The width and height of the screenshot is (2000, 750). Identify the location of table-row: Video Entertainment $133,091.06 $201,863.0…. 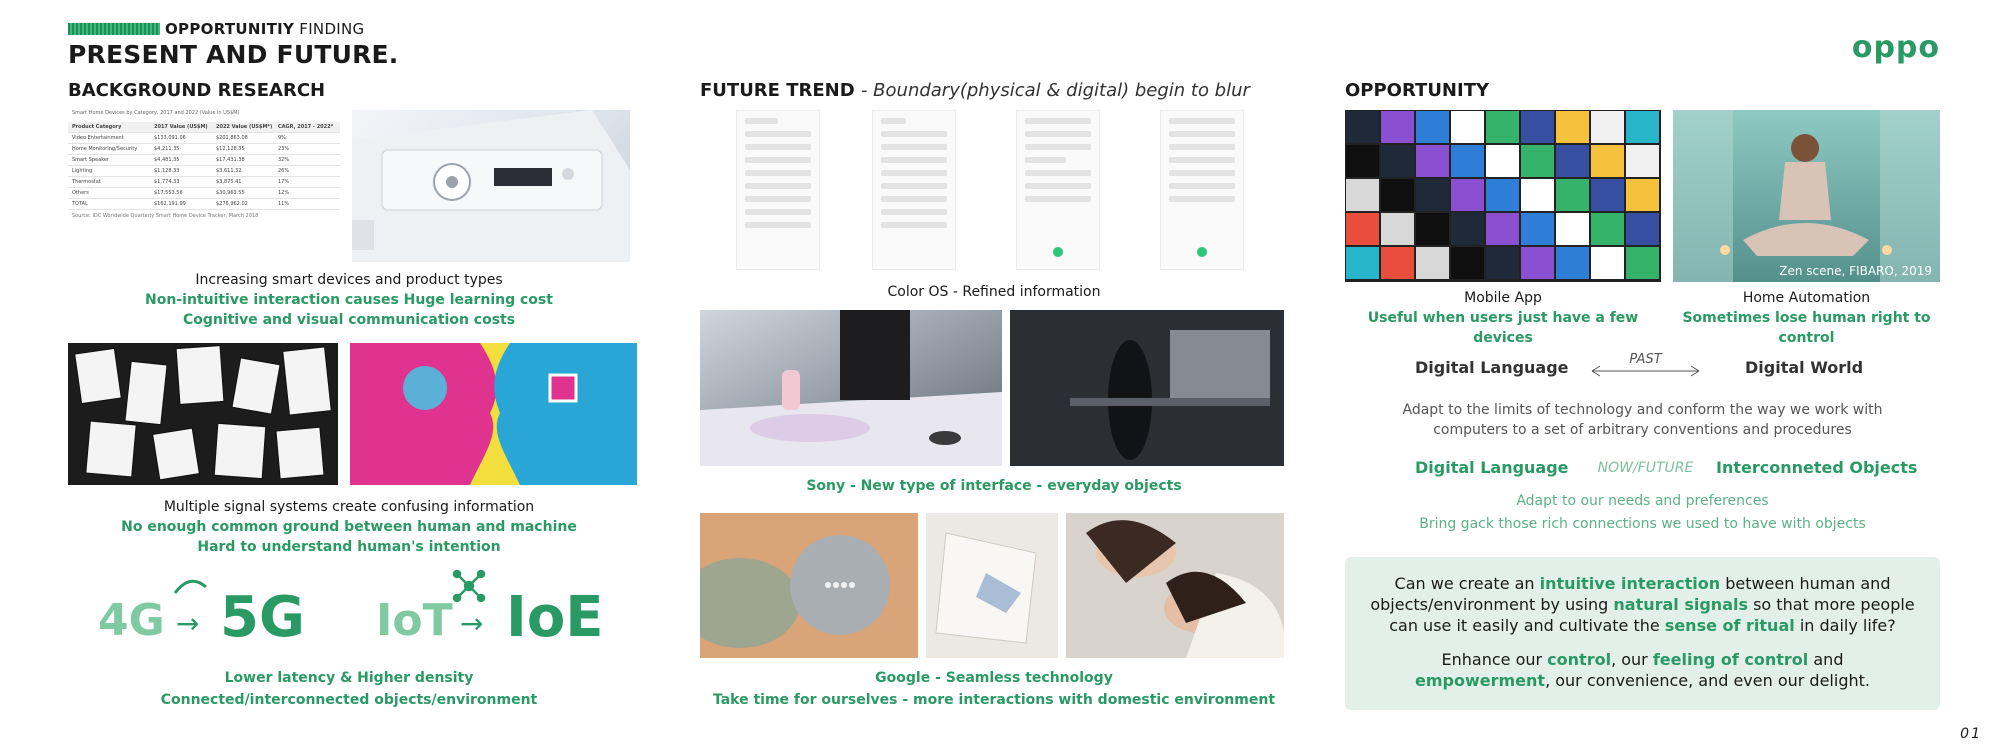
(204, 138).